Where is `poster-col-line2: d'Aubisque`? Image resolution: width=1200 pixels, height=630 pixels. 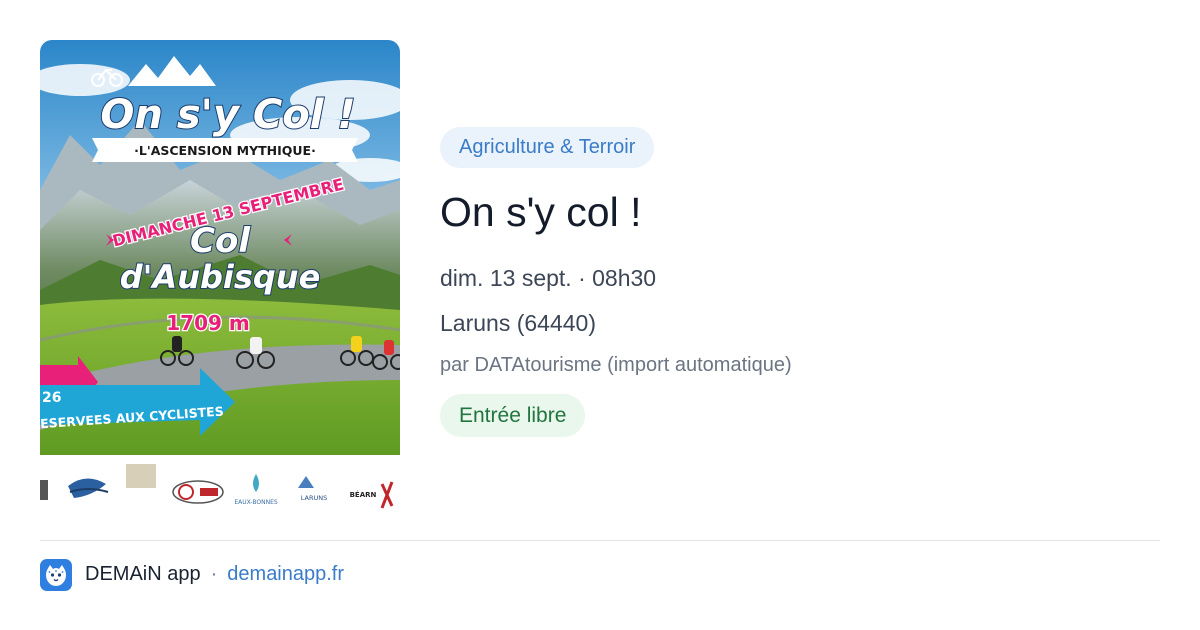
poster-col-line2: d'Aubisque is located at coordinates (220, 277).